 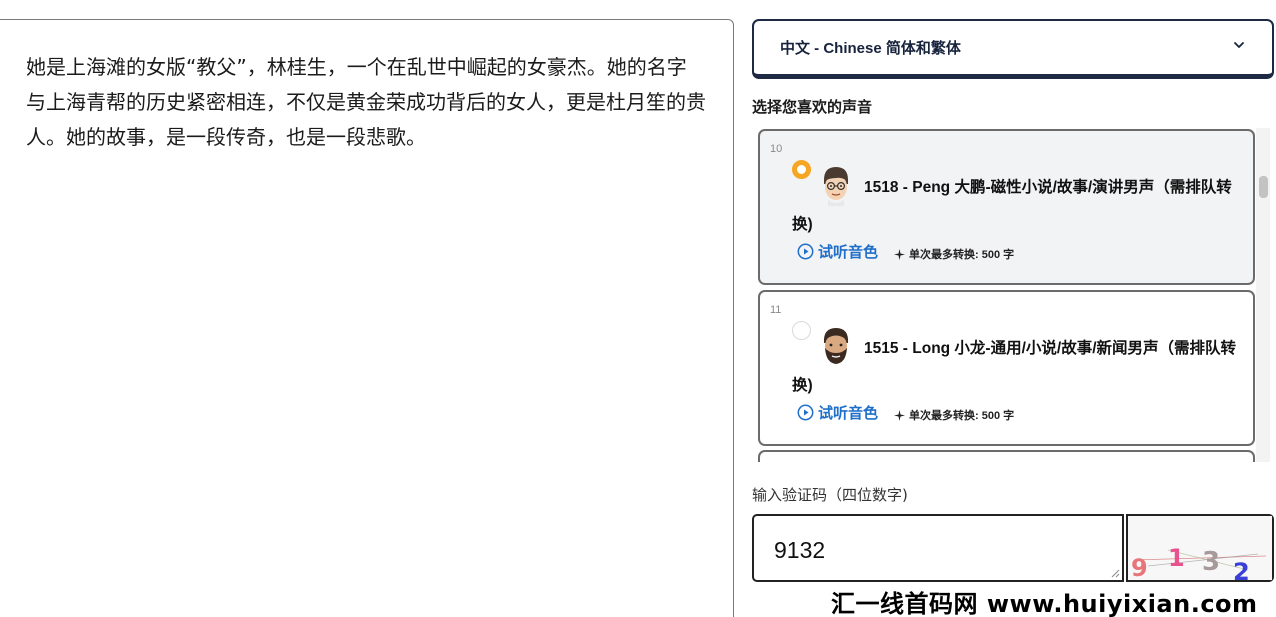 I want to click on captcha-label: 输入验证码（四位数字), so click(x=830, y=495).